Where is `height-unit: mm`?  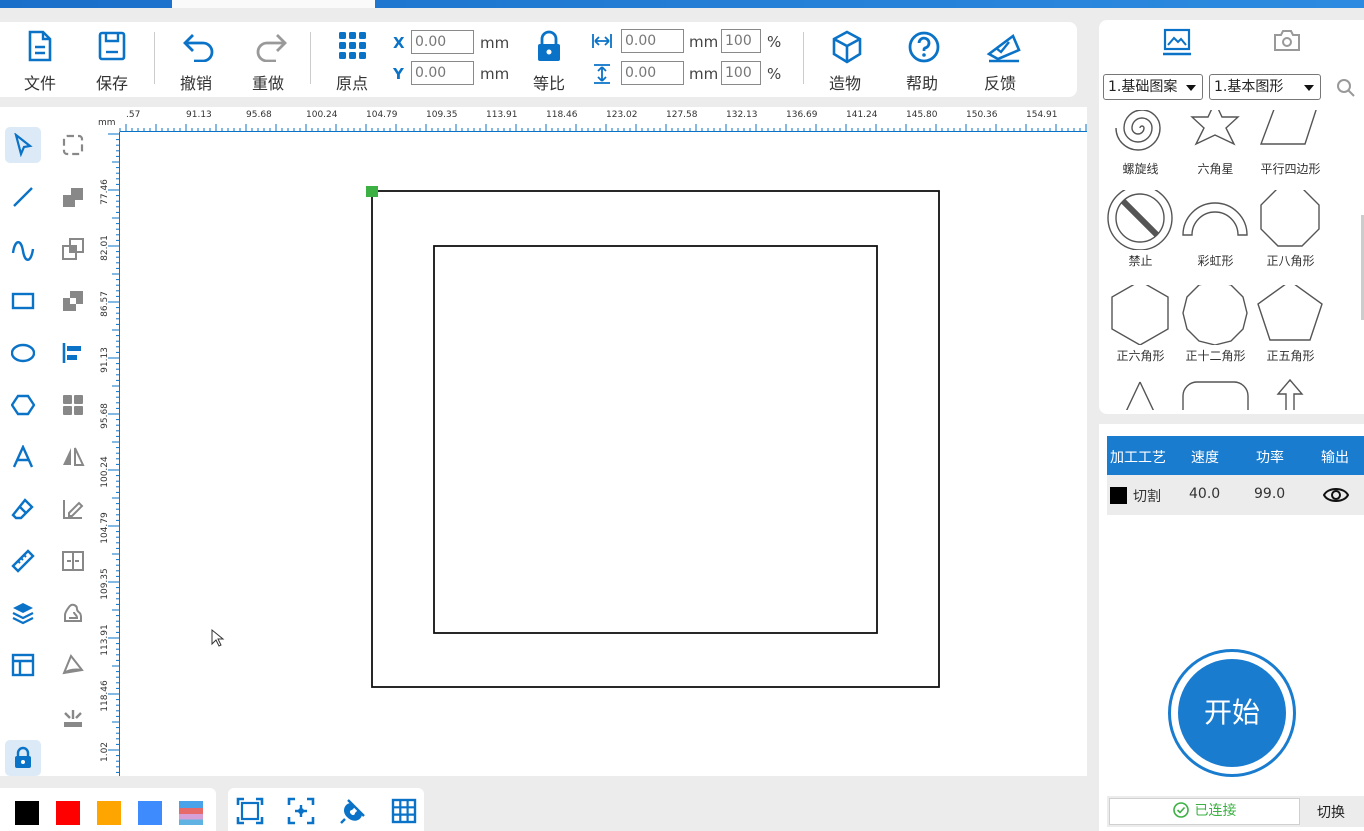 height-unit: mm is located at coordinates (704, 74).